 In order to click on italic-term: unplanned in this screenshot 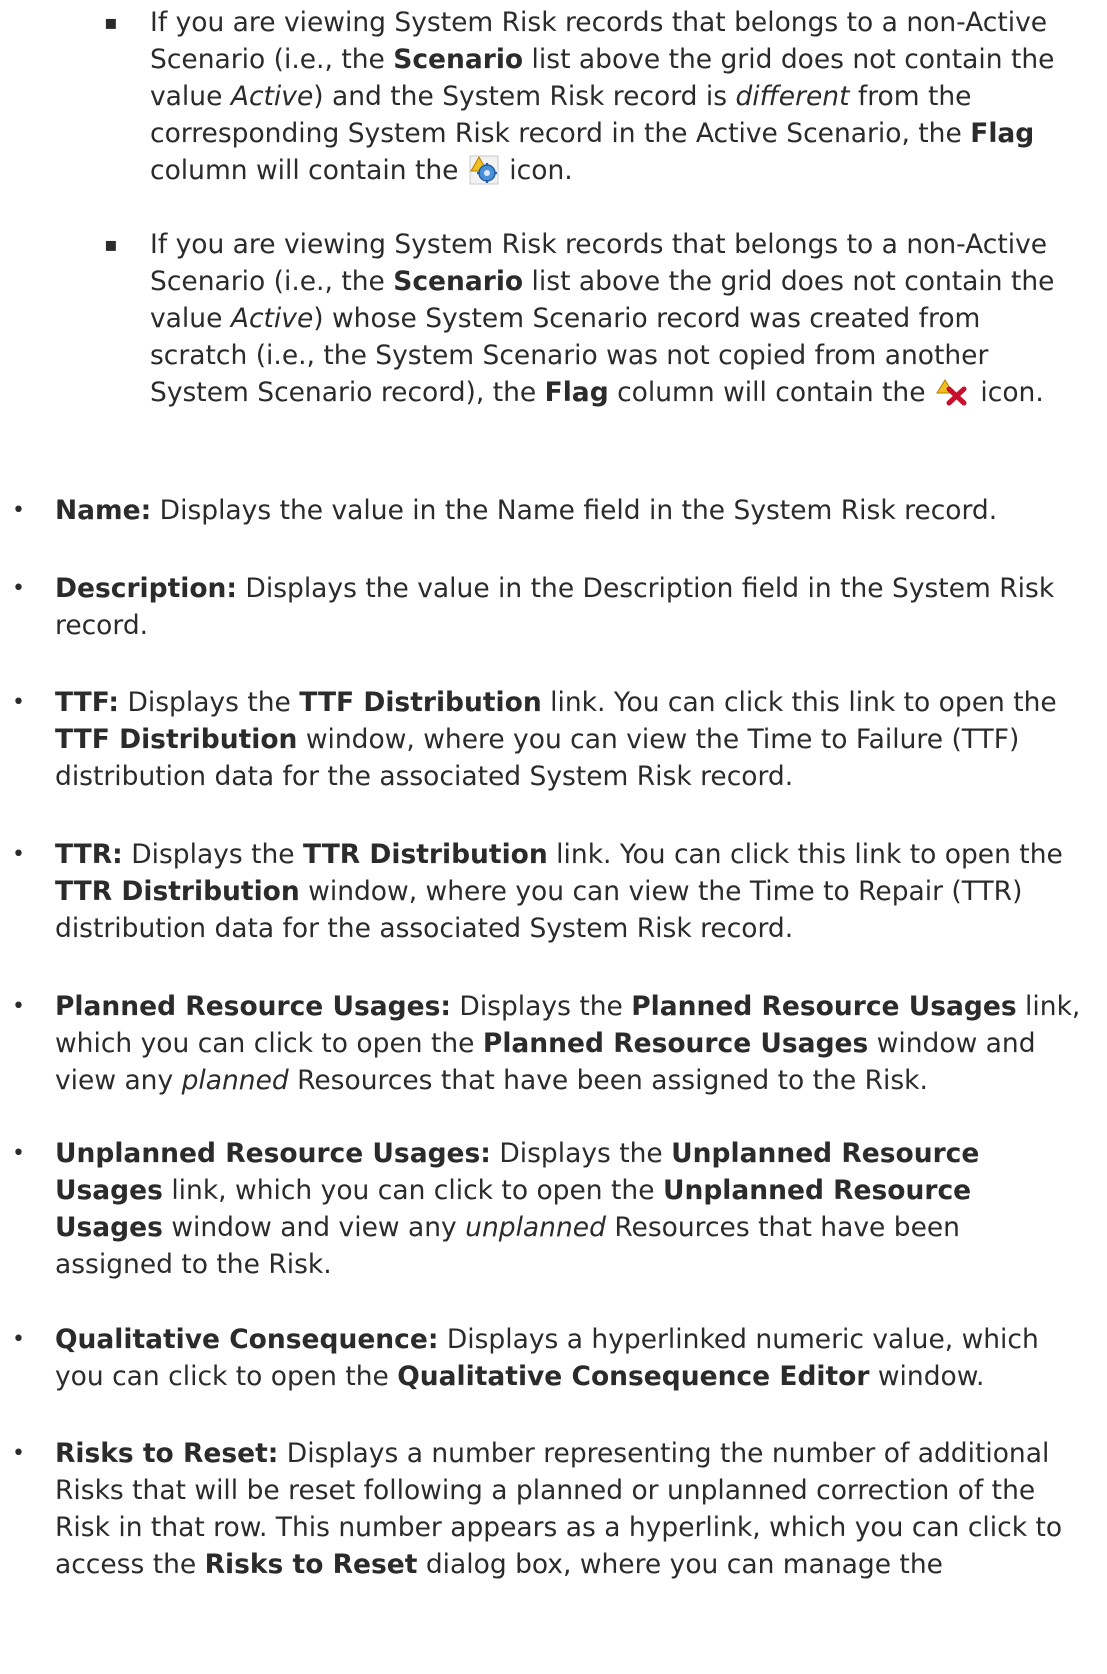, I will do `click(535, 1227)`.